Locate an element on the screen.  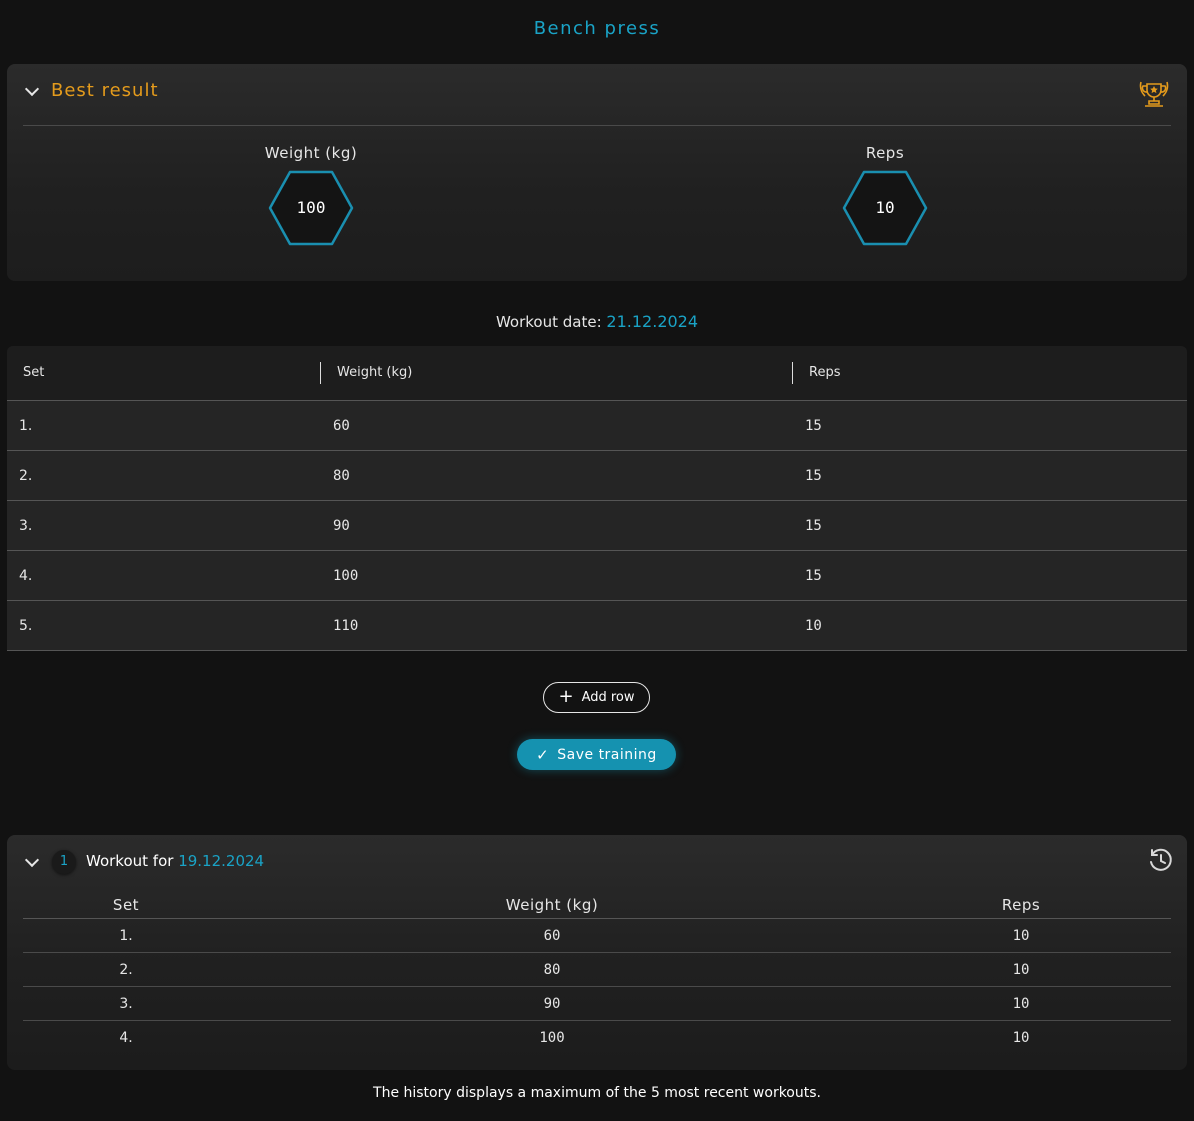
history-row: 1. 60 10 is located at coordinates (597, 936).